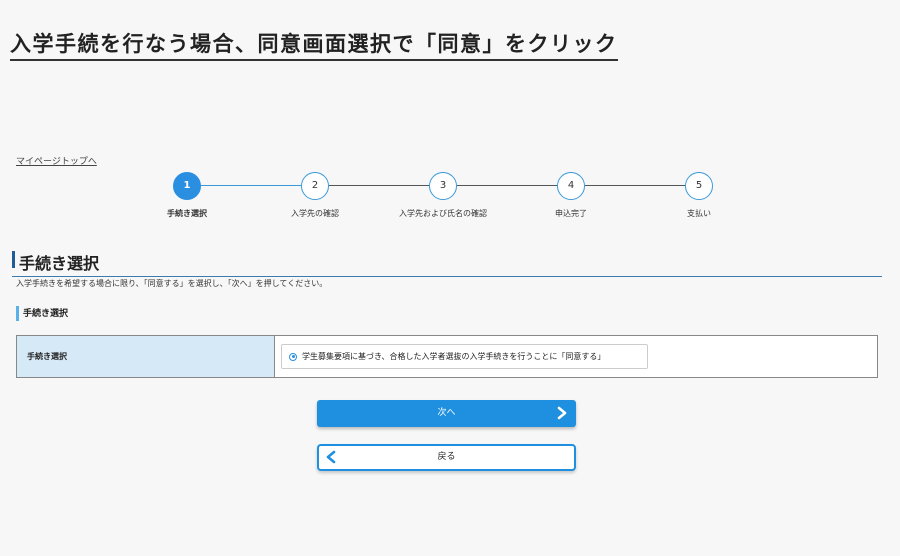 This screenshot has width=900, height=556. Describe the element at coordinates (187, 186) in the screenshot. I see `step-1-circle: 1` at that location.